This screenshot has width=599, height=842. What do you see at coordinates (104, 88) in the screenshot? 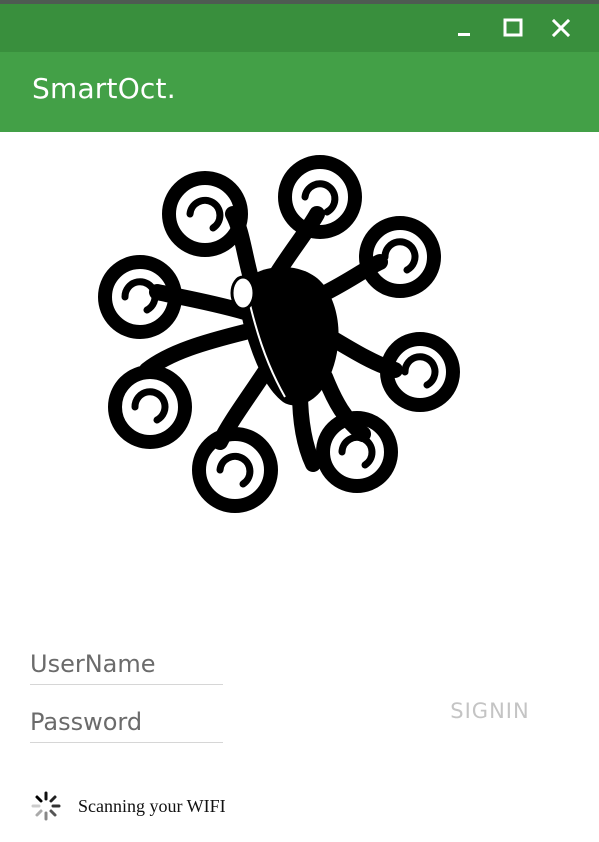
I see `app-title: SmartOct.` at bounding box center [104, 88].